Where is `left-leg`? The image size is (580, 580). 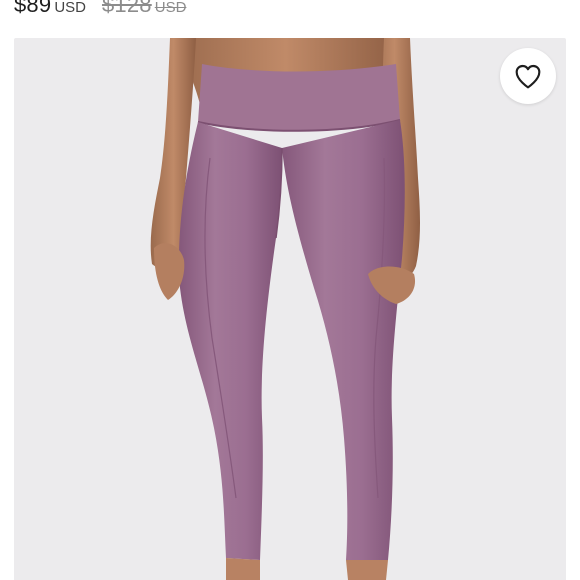 left-leg is located at coordinates (230, 341).